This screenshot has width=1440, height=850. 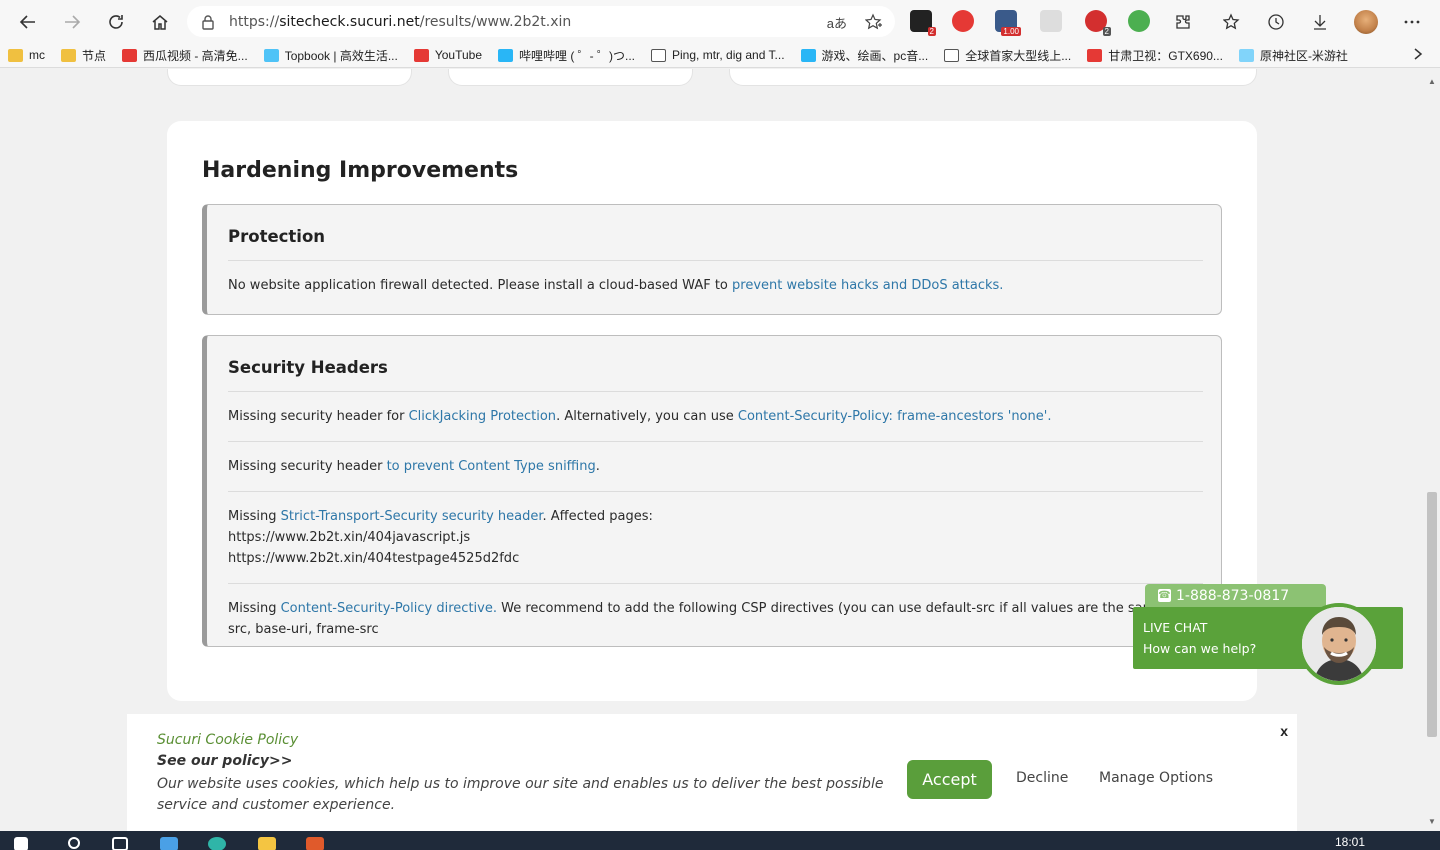 I want to click on home-button, so click(x=160, y=21).